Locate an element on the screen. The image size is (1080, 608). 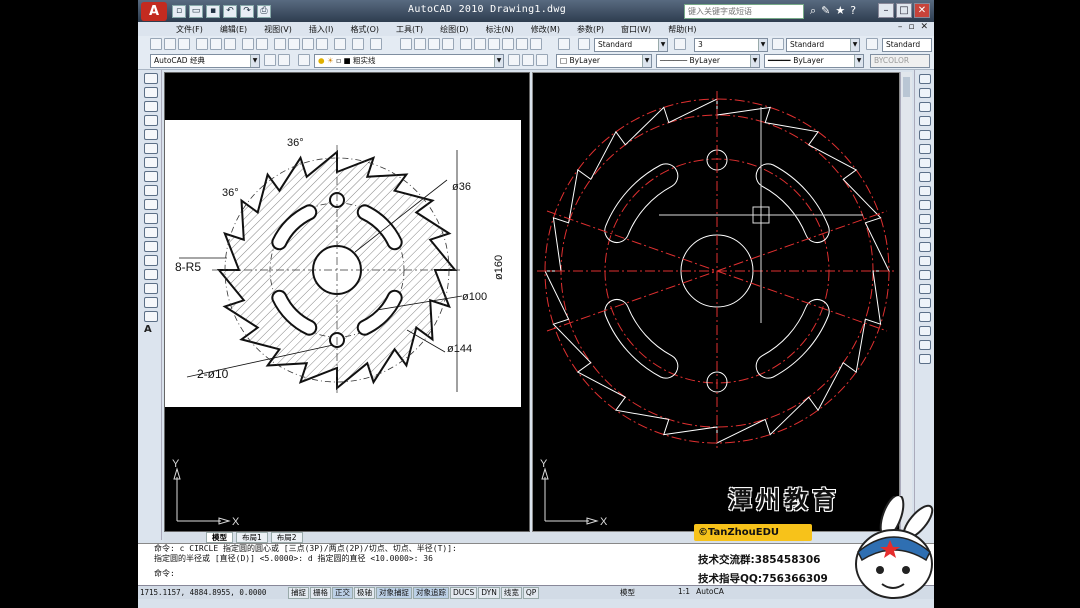
open-icon: ▭ is located at coordinates (196, 11).